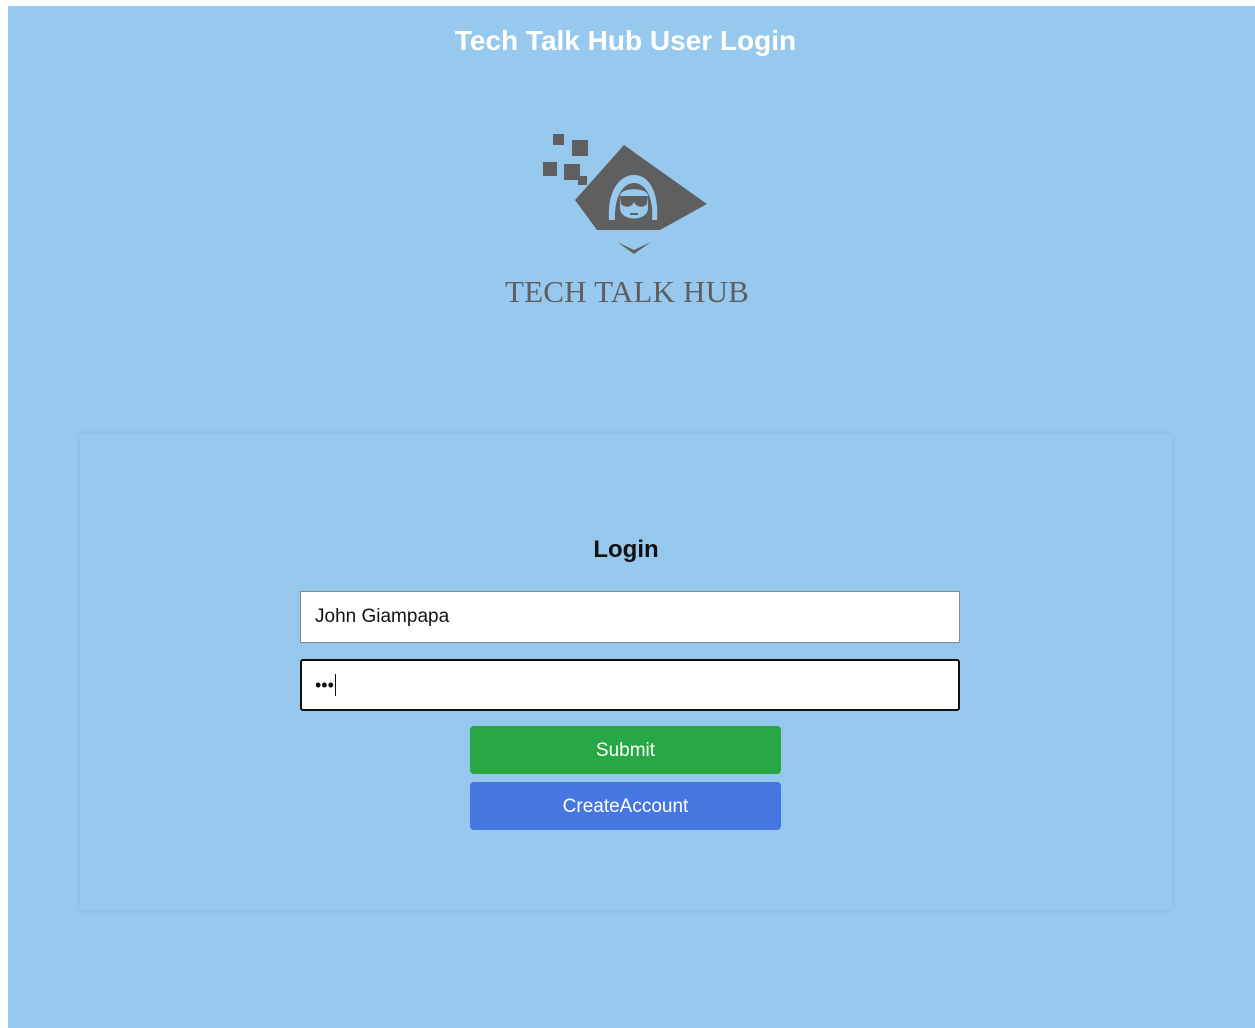 Image resolution: width=1255 pixels, height=1028 pixels. I want to click on create-account-button: CreateAccount, so click(625, 806).